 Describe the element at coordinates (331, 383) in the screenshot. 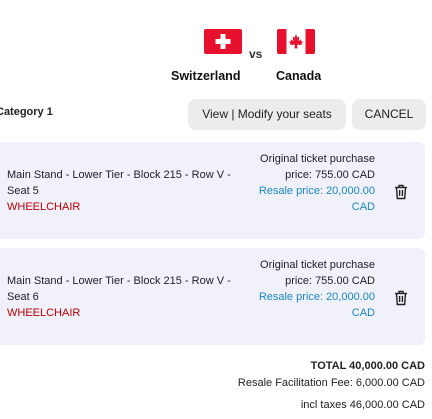

I see `resale-fee: Resale Facilitation Fee: 6,000.00 CAD` at that location.